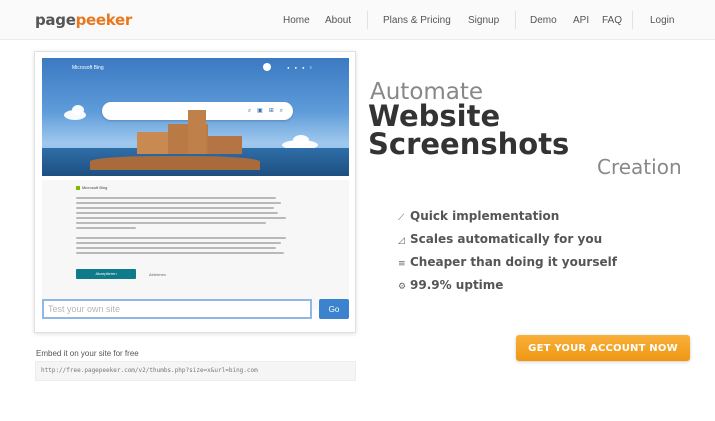  I want to click on go-button: Go, so click(334, 309).